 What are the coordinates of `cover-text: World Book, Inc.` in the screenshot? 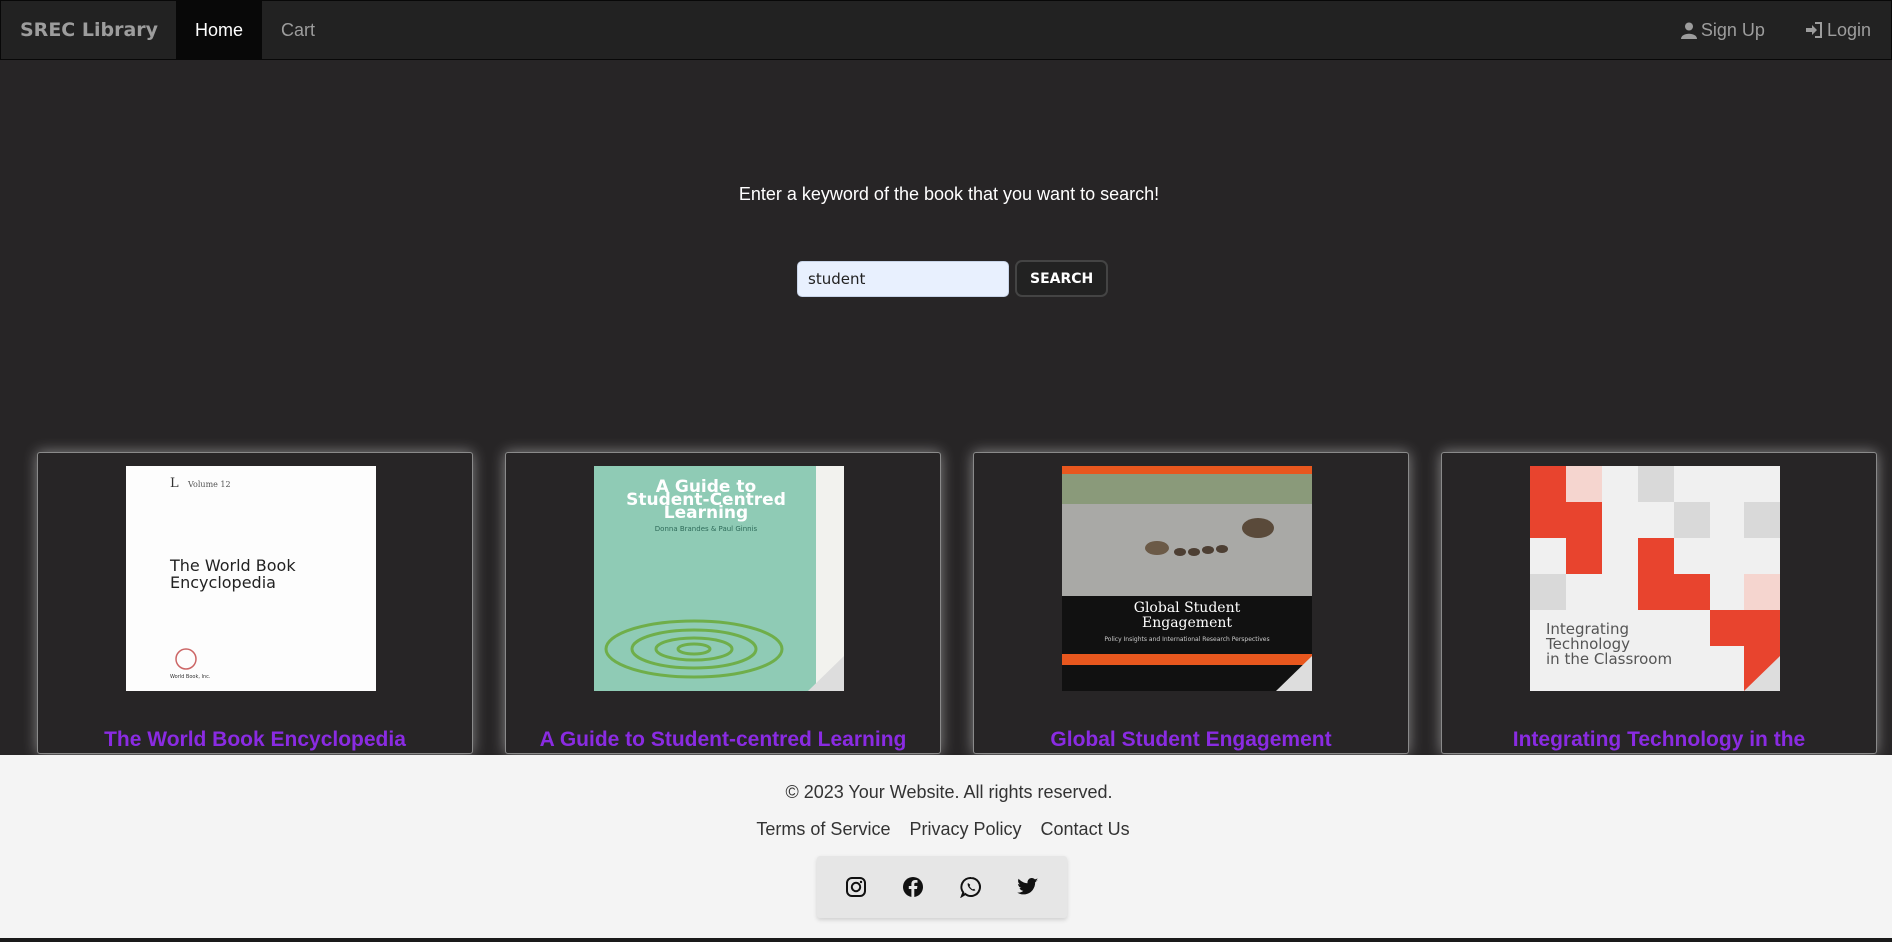 It's located at (190, 677).